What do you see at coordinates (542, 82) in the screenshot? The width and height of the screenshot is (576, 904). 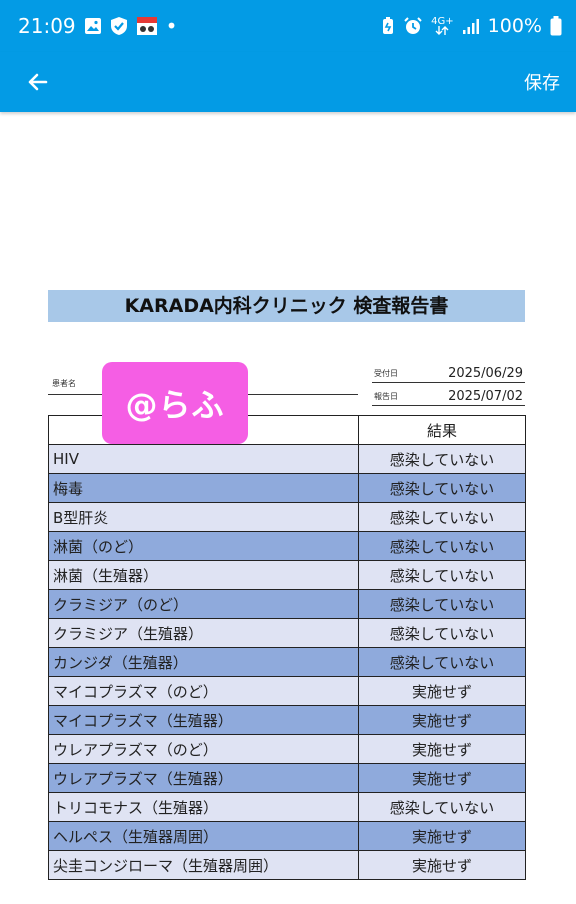 I see `save-button: 保存` at bounding box center [542, 82].